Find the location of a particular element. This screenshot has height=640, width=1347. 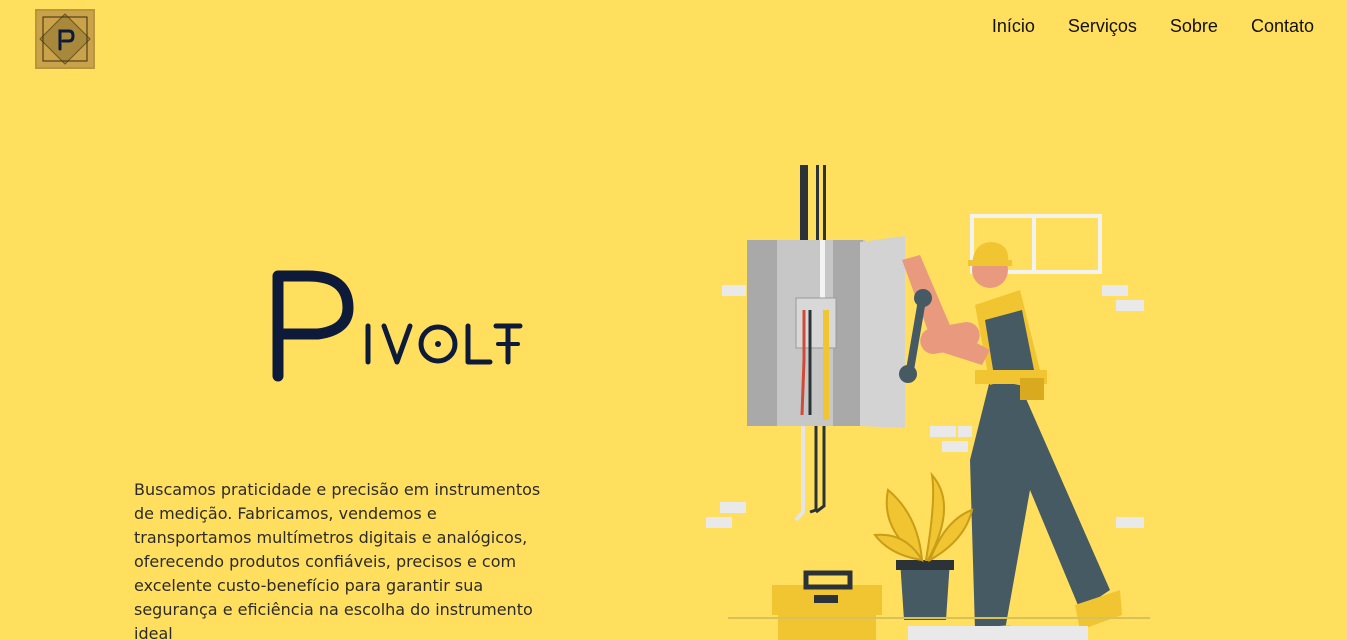

logo-badge-icon is located at coordinates (65, 39).